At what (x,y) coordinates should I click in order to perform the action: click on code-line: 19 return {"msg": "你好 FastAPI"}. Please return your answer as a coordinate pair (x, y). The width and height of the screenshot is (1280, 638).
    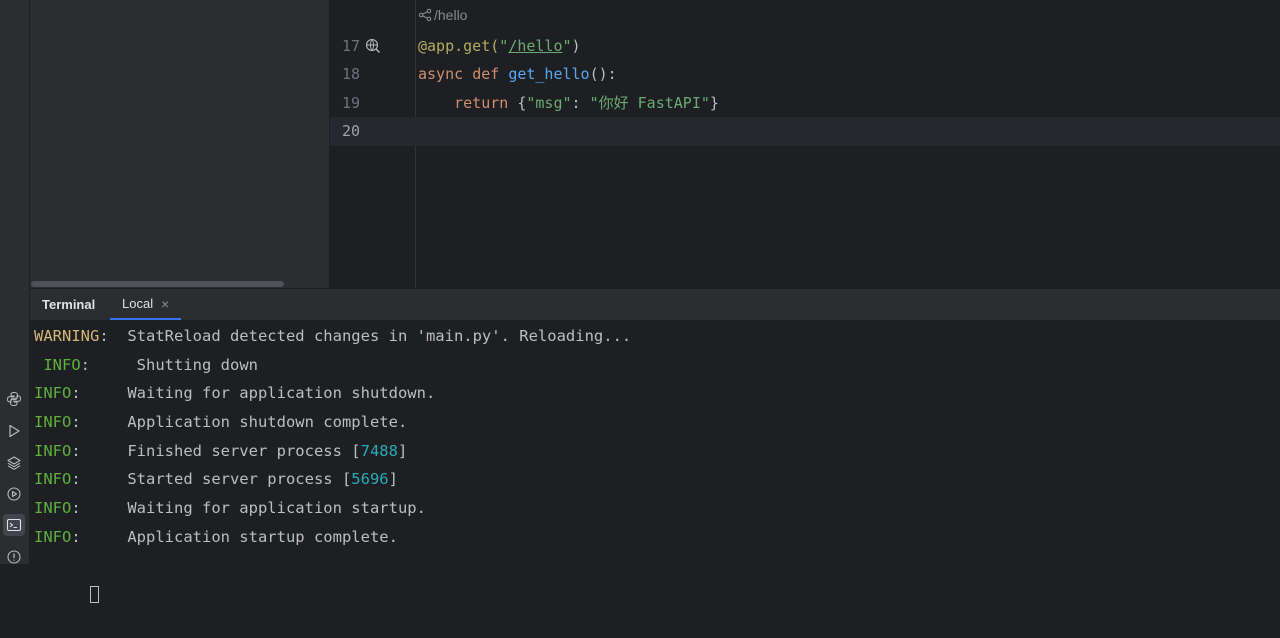
    Looking at the image, I should click on (805, 103).